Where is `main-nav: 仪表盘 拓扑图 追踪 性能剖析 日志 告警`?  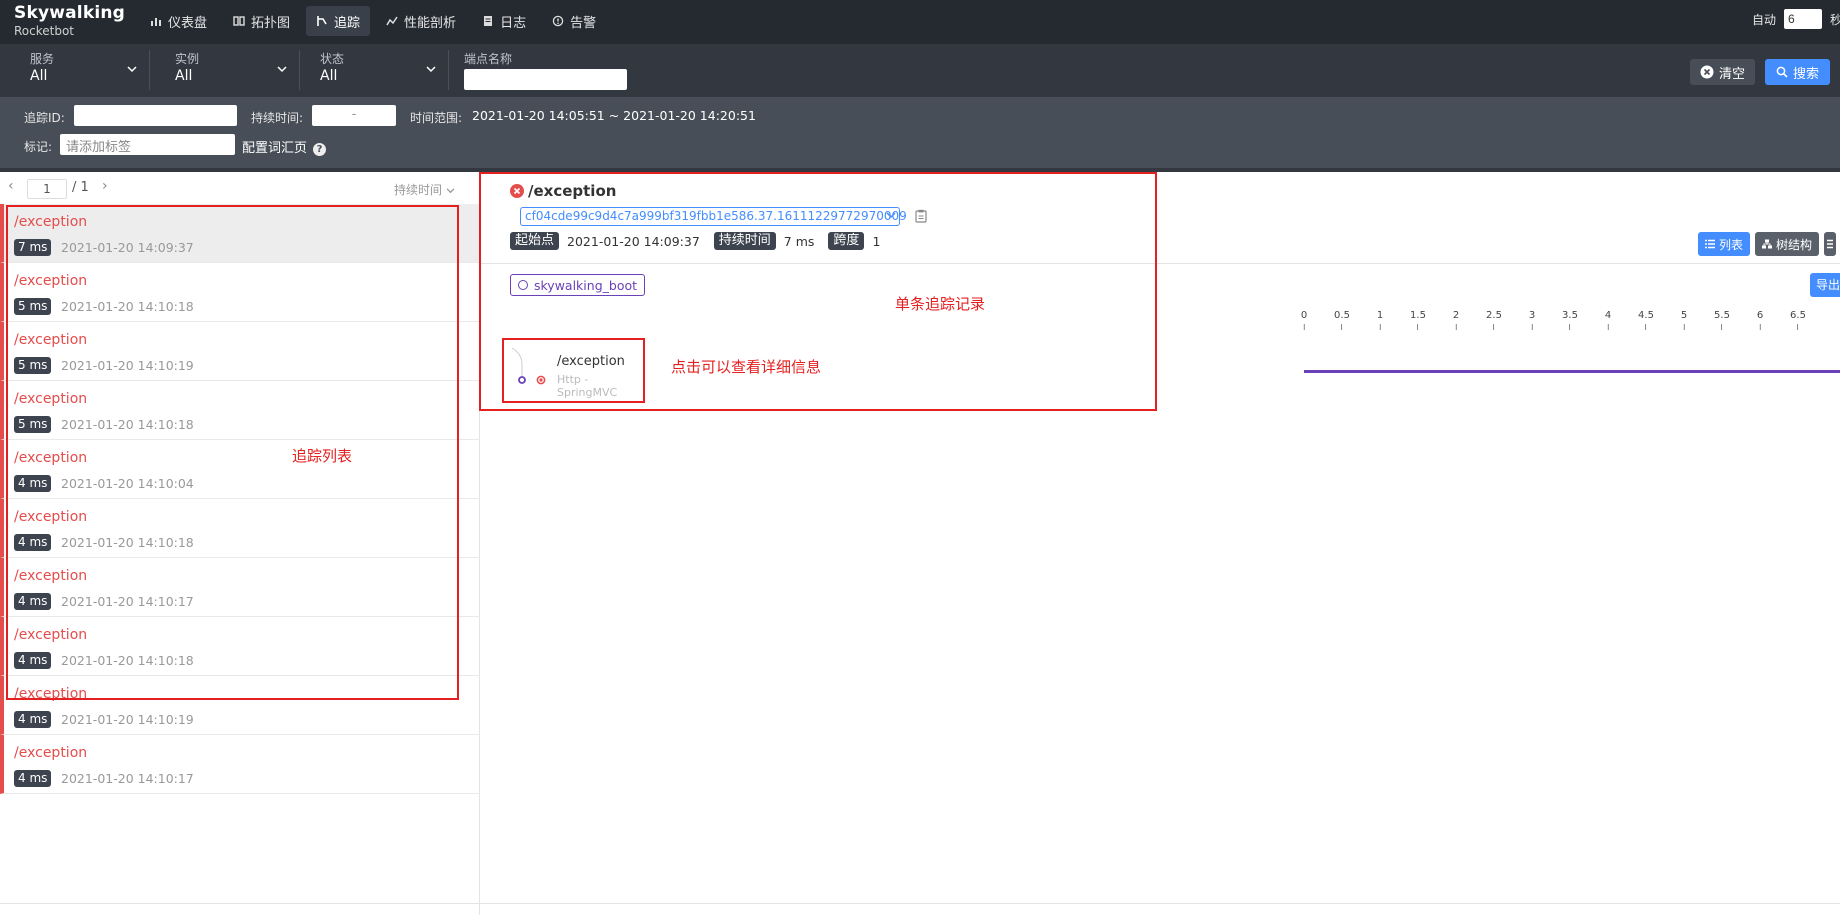
main-nav: 仪表盘 拓扑图 追踪 性能剖析 日志 告警 is located at coordinates (373, 21).